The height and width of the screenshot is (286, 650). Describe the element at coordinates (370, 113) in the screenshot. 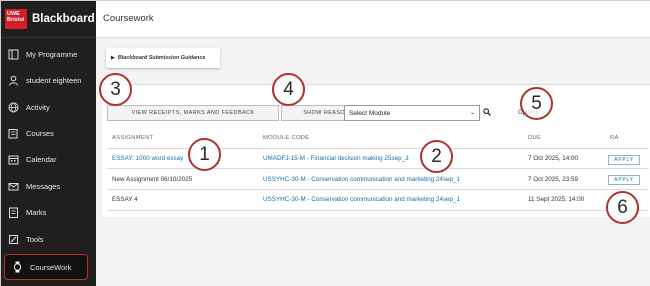

I see `module-select-value: Select Module` at that location.